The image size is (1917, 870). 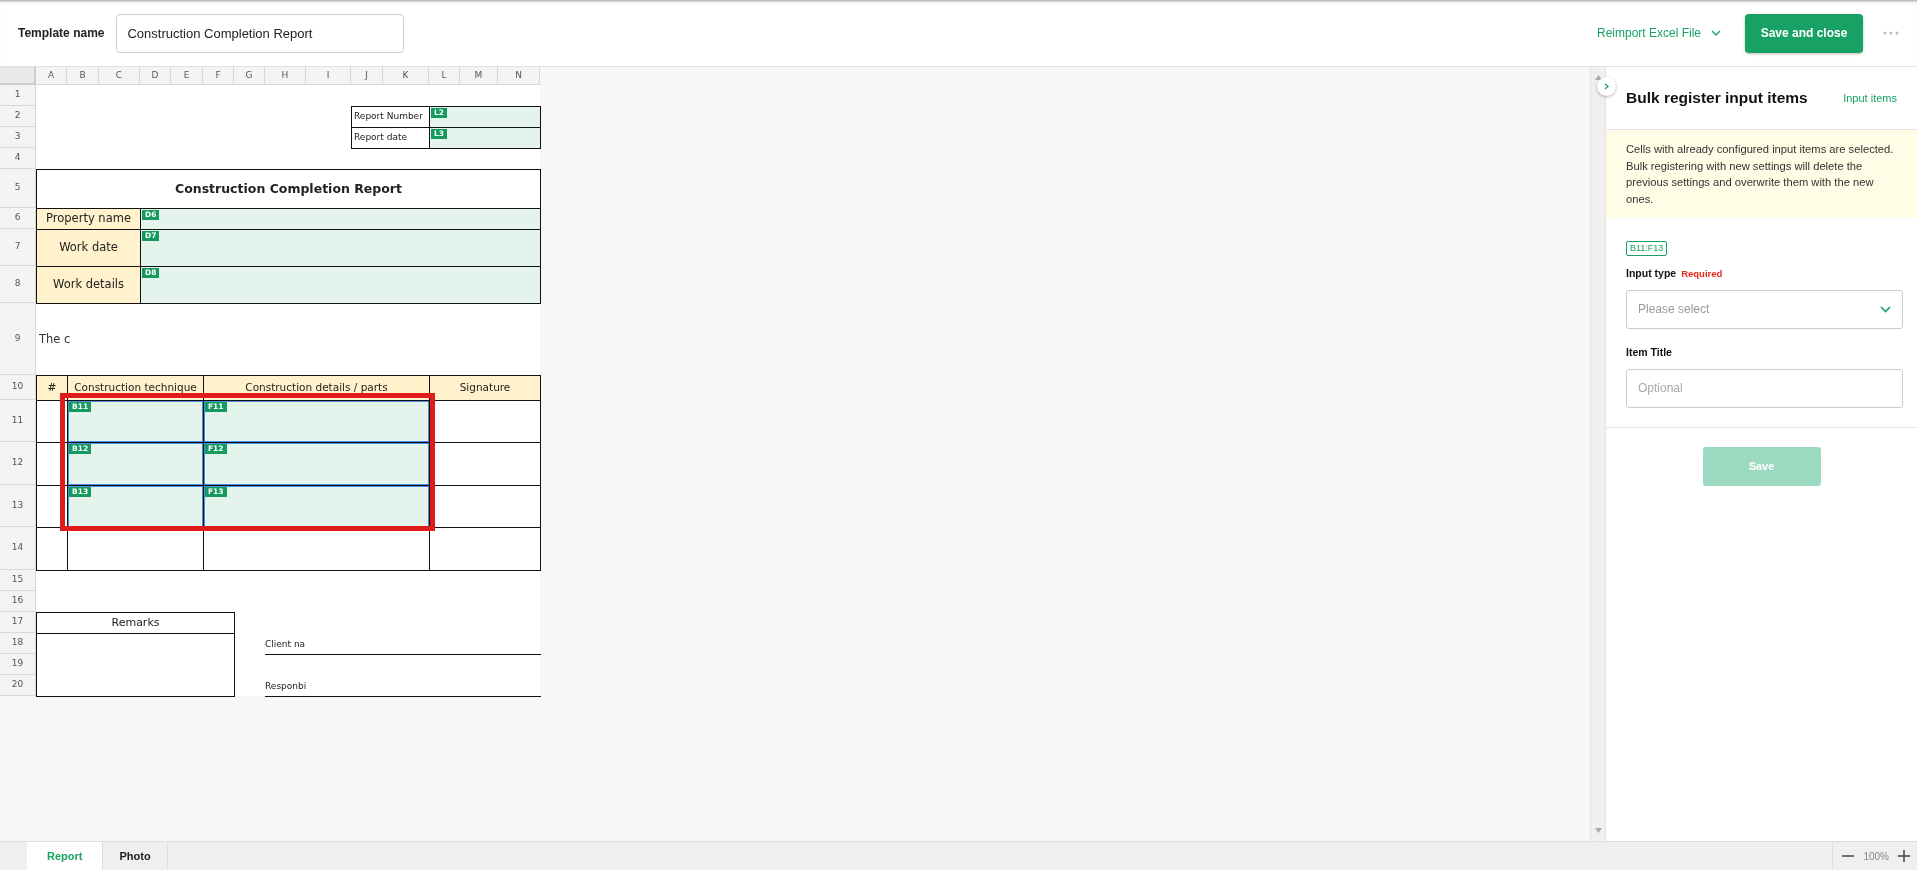 What do you see at coordinates (18, 580) in the screenshot?
I see `row-header: 15` at bounding box center [18, 580].